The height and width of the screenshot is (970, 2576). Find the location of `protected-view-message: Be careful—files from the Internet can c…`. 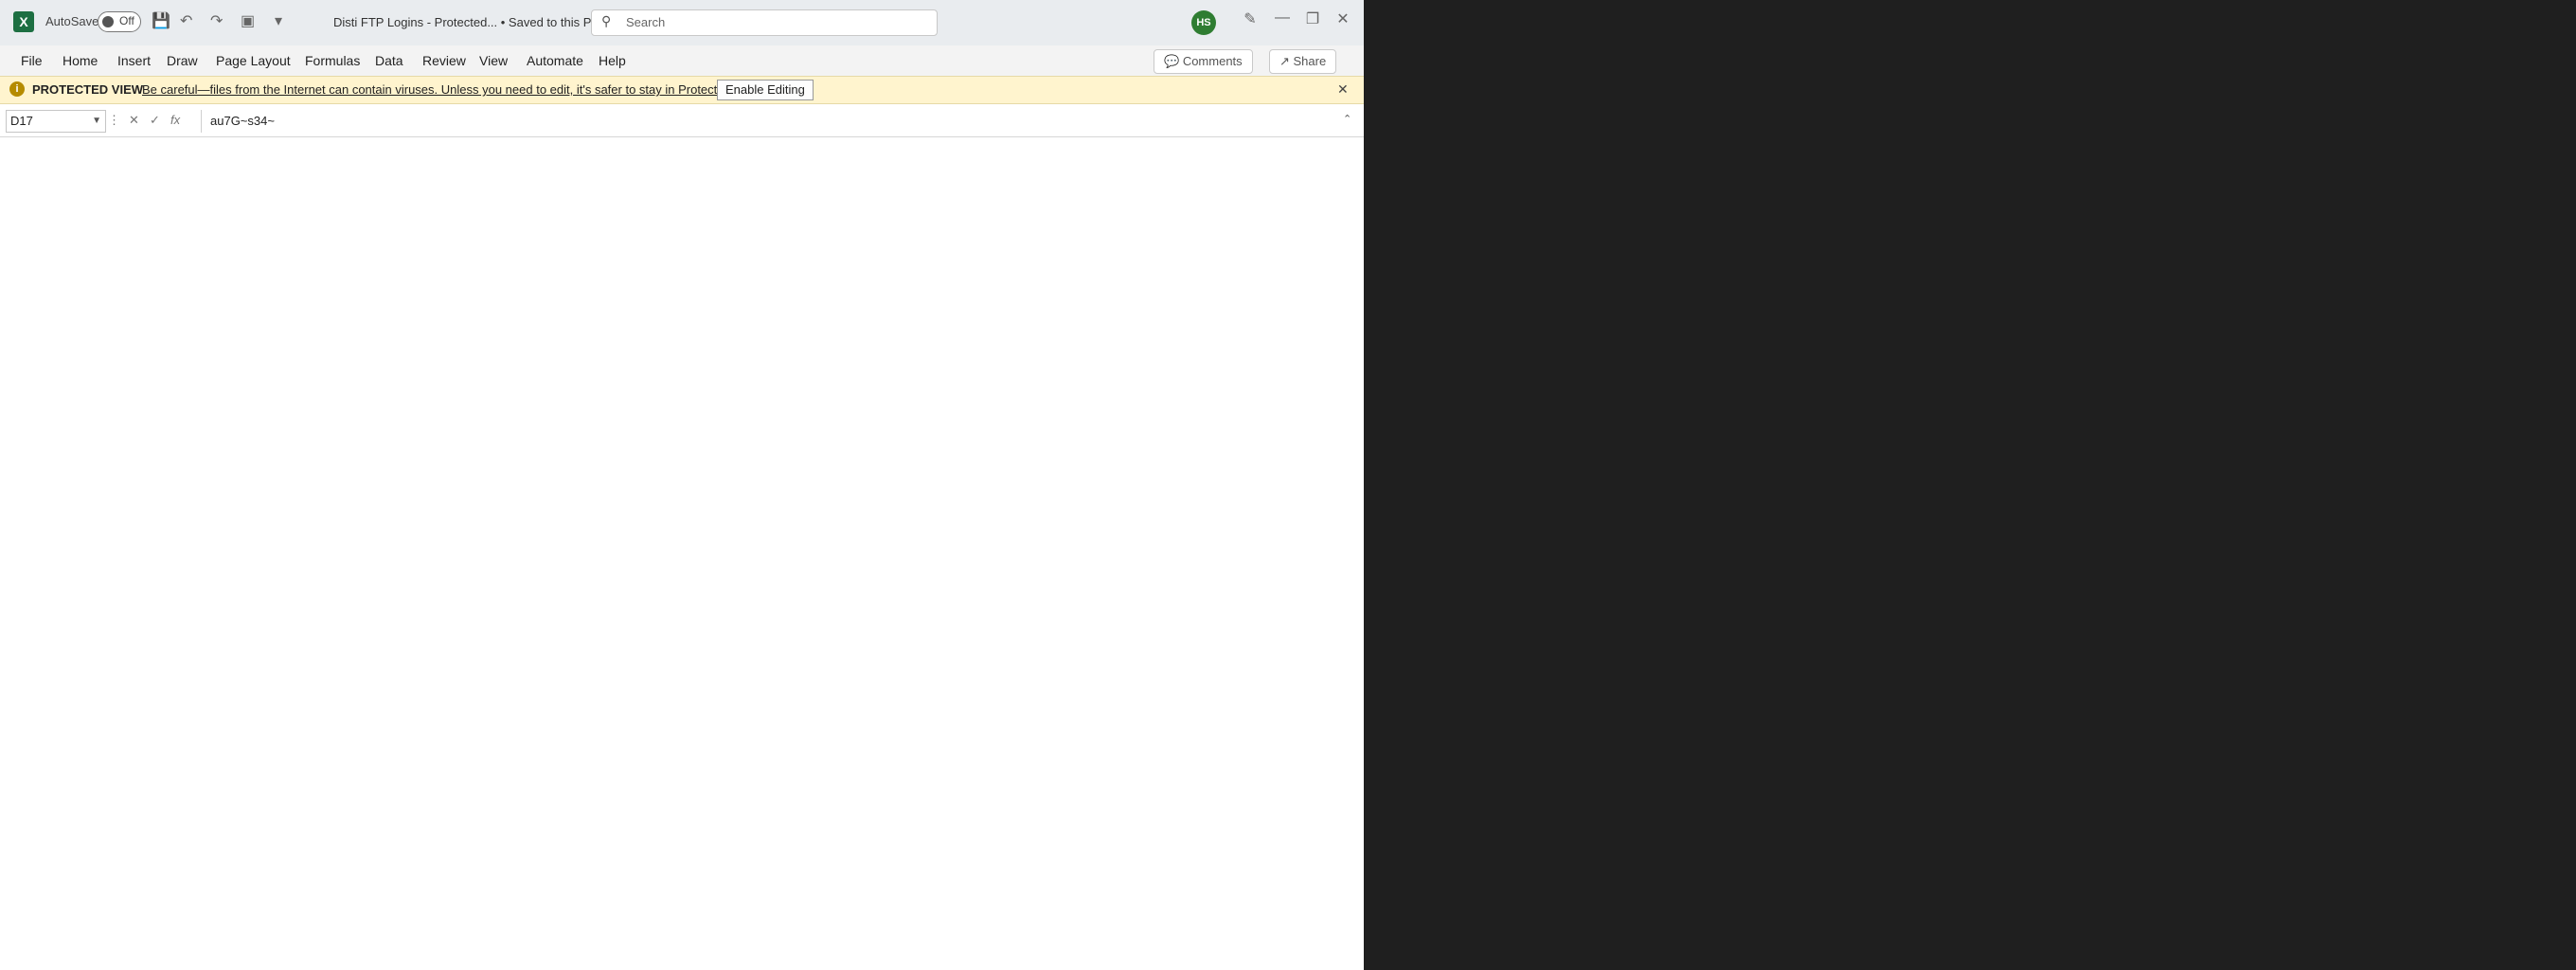

protected-view-message: Be careful—files from the Internet can c… is located at coordinates (452, 89).